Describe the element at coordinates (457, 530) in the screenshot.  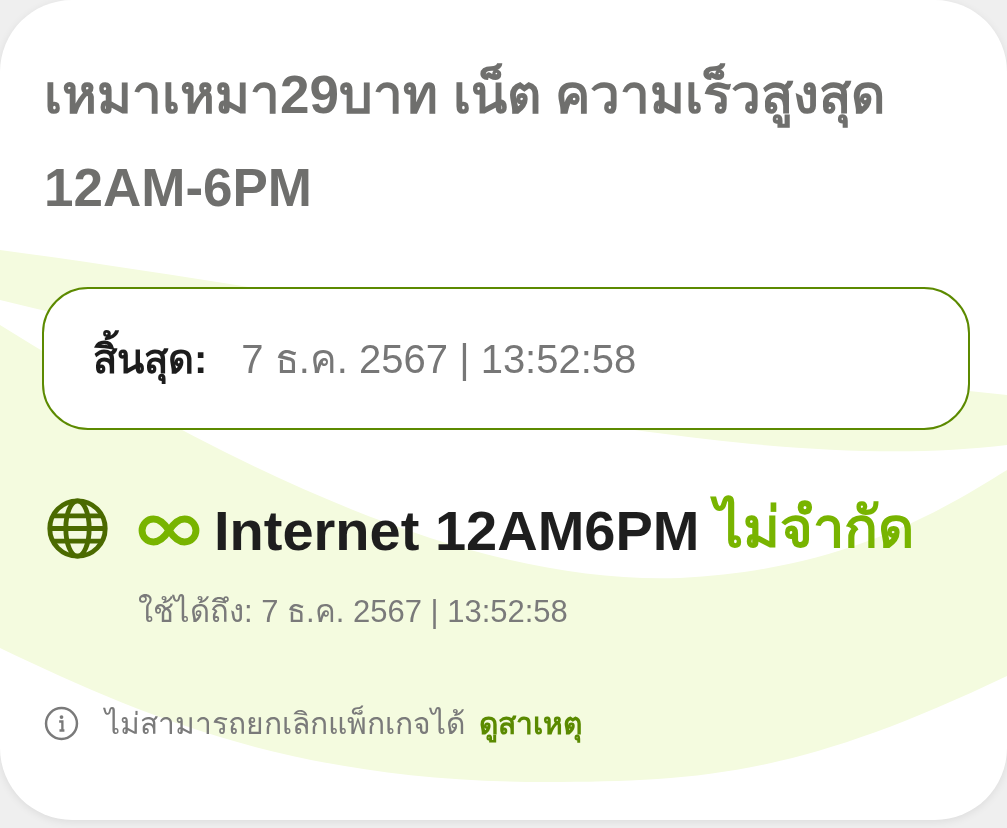
I see `benefit-name: Internet 12AM6PM` at that location.